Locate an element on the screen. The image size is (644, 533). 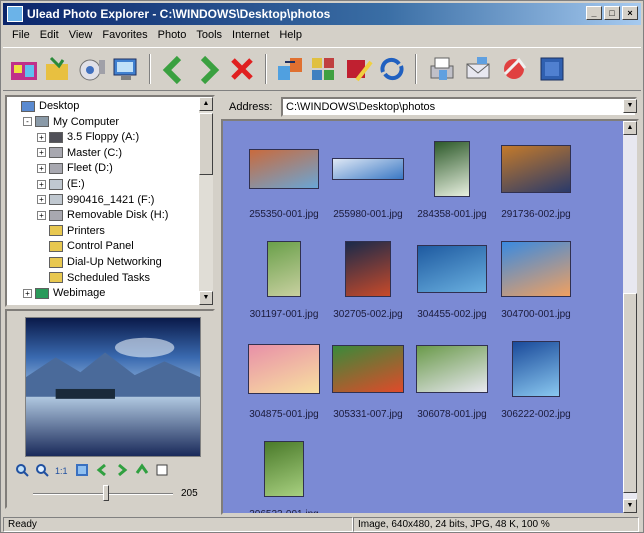
zoom-slider-thumb is located at coordinates (105, 493).